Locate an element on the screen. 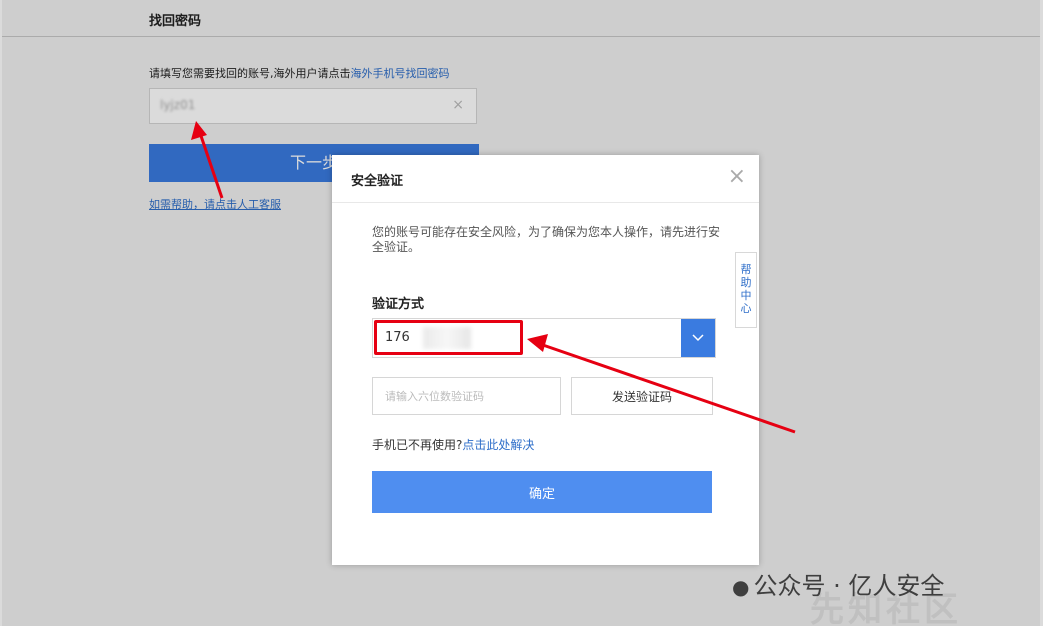 The image size is (1043, 631). wechat-watermark: ● 公众号 · 亿人安全 is located at coordinates (838, 583).